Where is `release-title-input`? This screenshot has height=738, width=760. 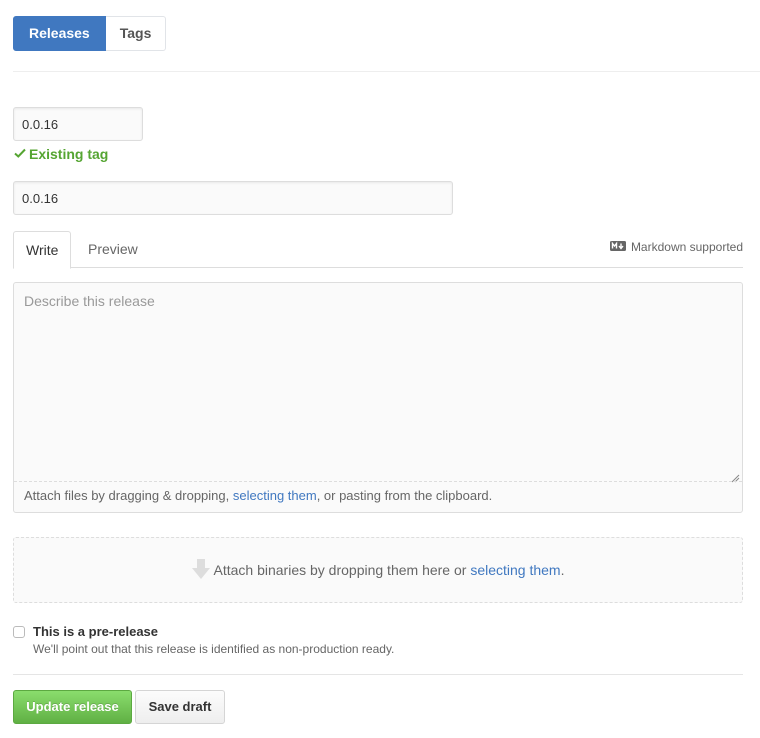 release-title-input is located at coordinates (233, 198).